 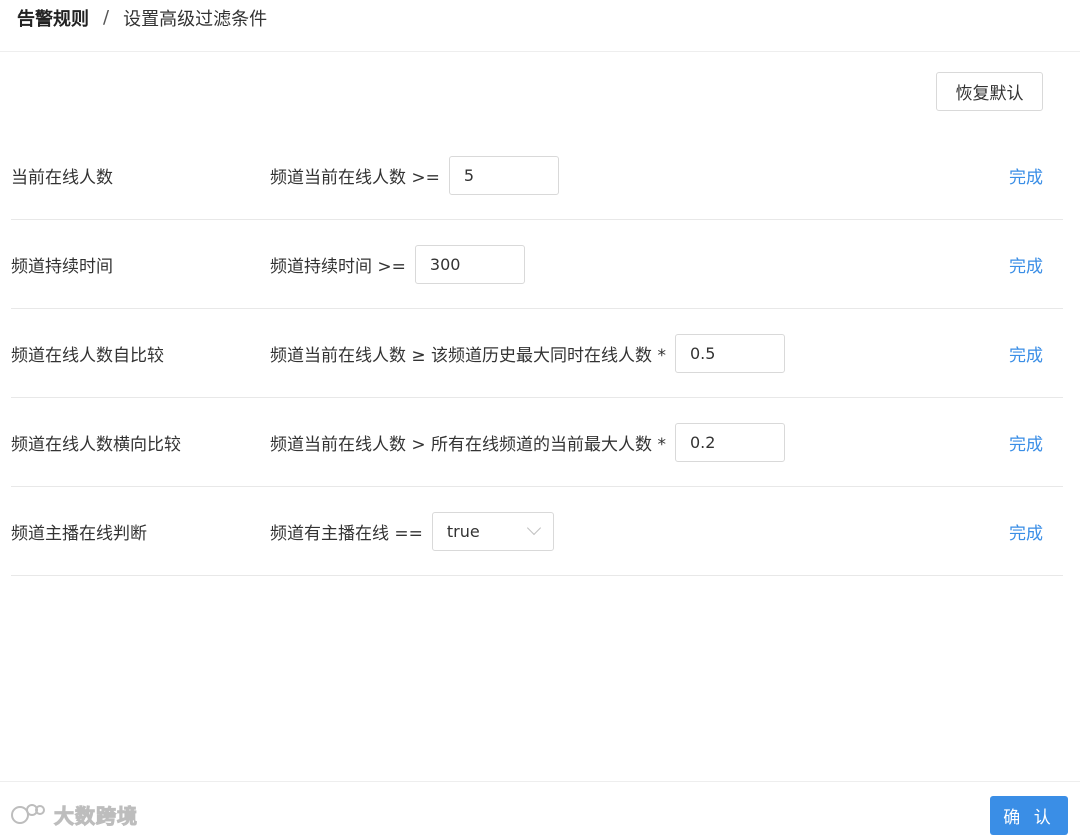 I want to click on self-compare-ratio-input, so click(x=729, y=353).